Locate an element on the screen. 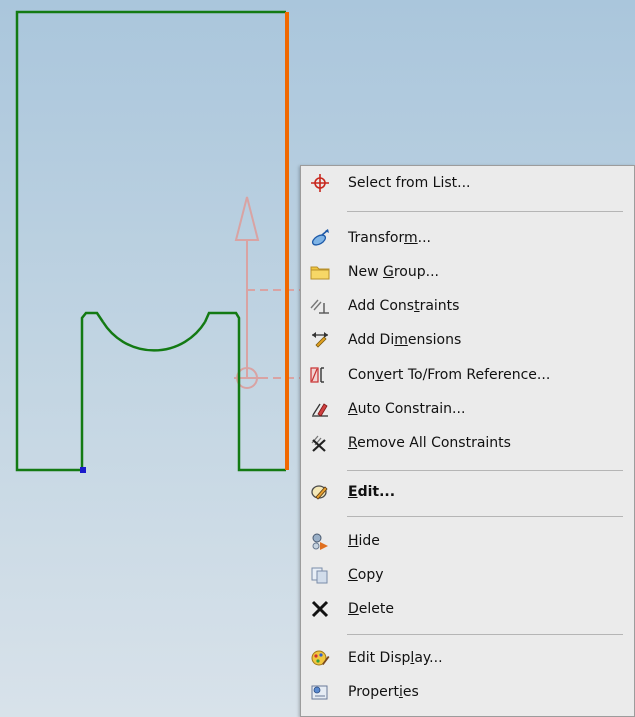  menu-item-delete: Delete is located at coordinates (467, 609).